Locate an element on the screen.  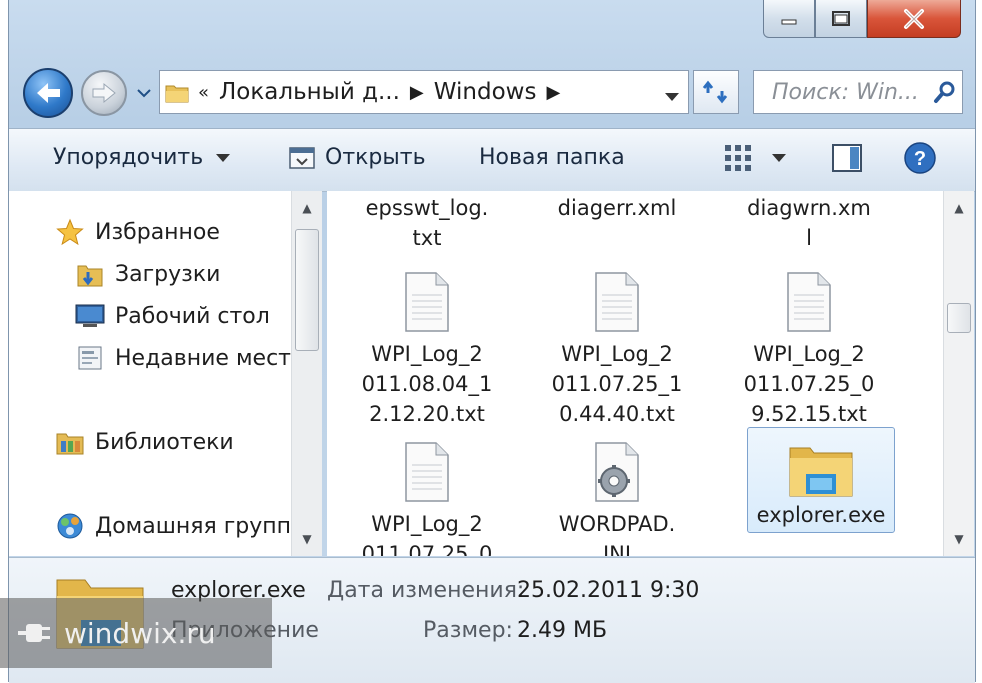
downloads-folder-icon is located at coordinates (90, 274).